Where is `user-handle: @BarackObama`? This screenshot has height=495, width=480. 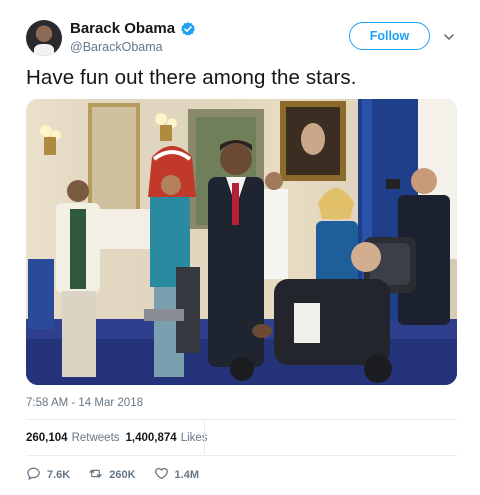 user-handle: @BarackObama is located at coordinates (116, 47).